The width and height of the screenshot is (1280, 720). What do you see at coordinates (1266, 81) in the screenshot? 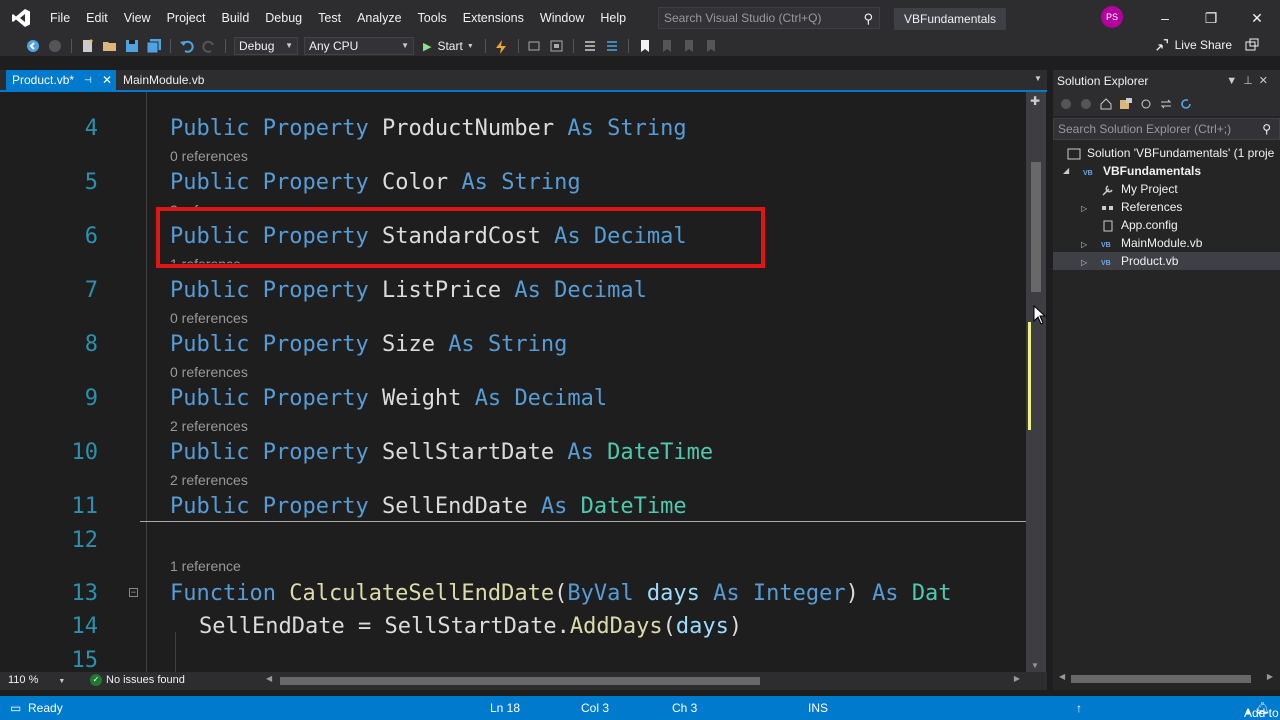
I see `close-icon: ✕` at bounding box center [1266, 81].